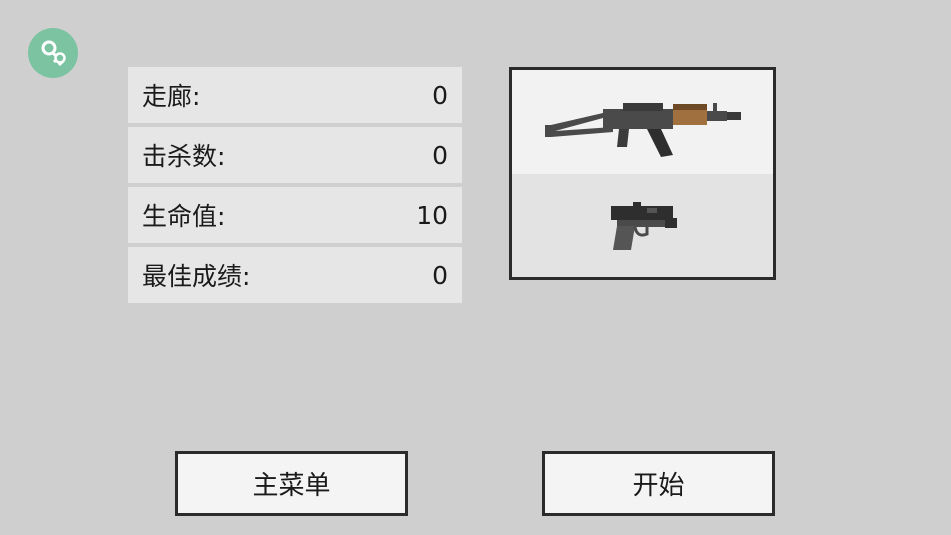 Image resolution: width=951 pixels, height=535 pixels. I want to click on stat-row-health: 生命值: 10, so click(295, 215).